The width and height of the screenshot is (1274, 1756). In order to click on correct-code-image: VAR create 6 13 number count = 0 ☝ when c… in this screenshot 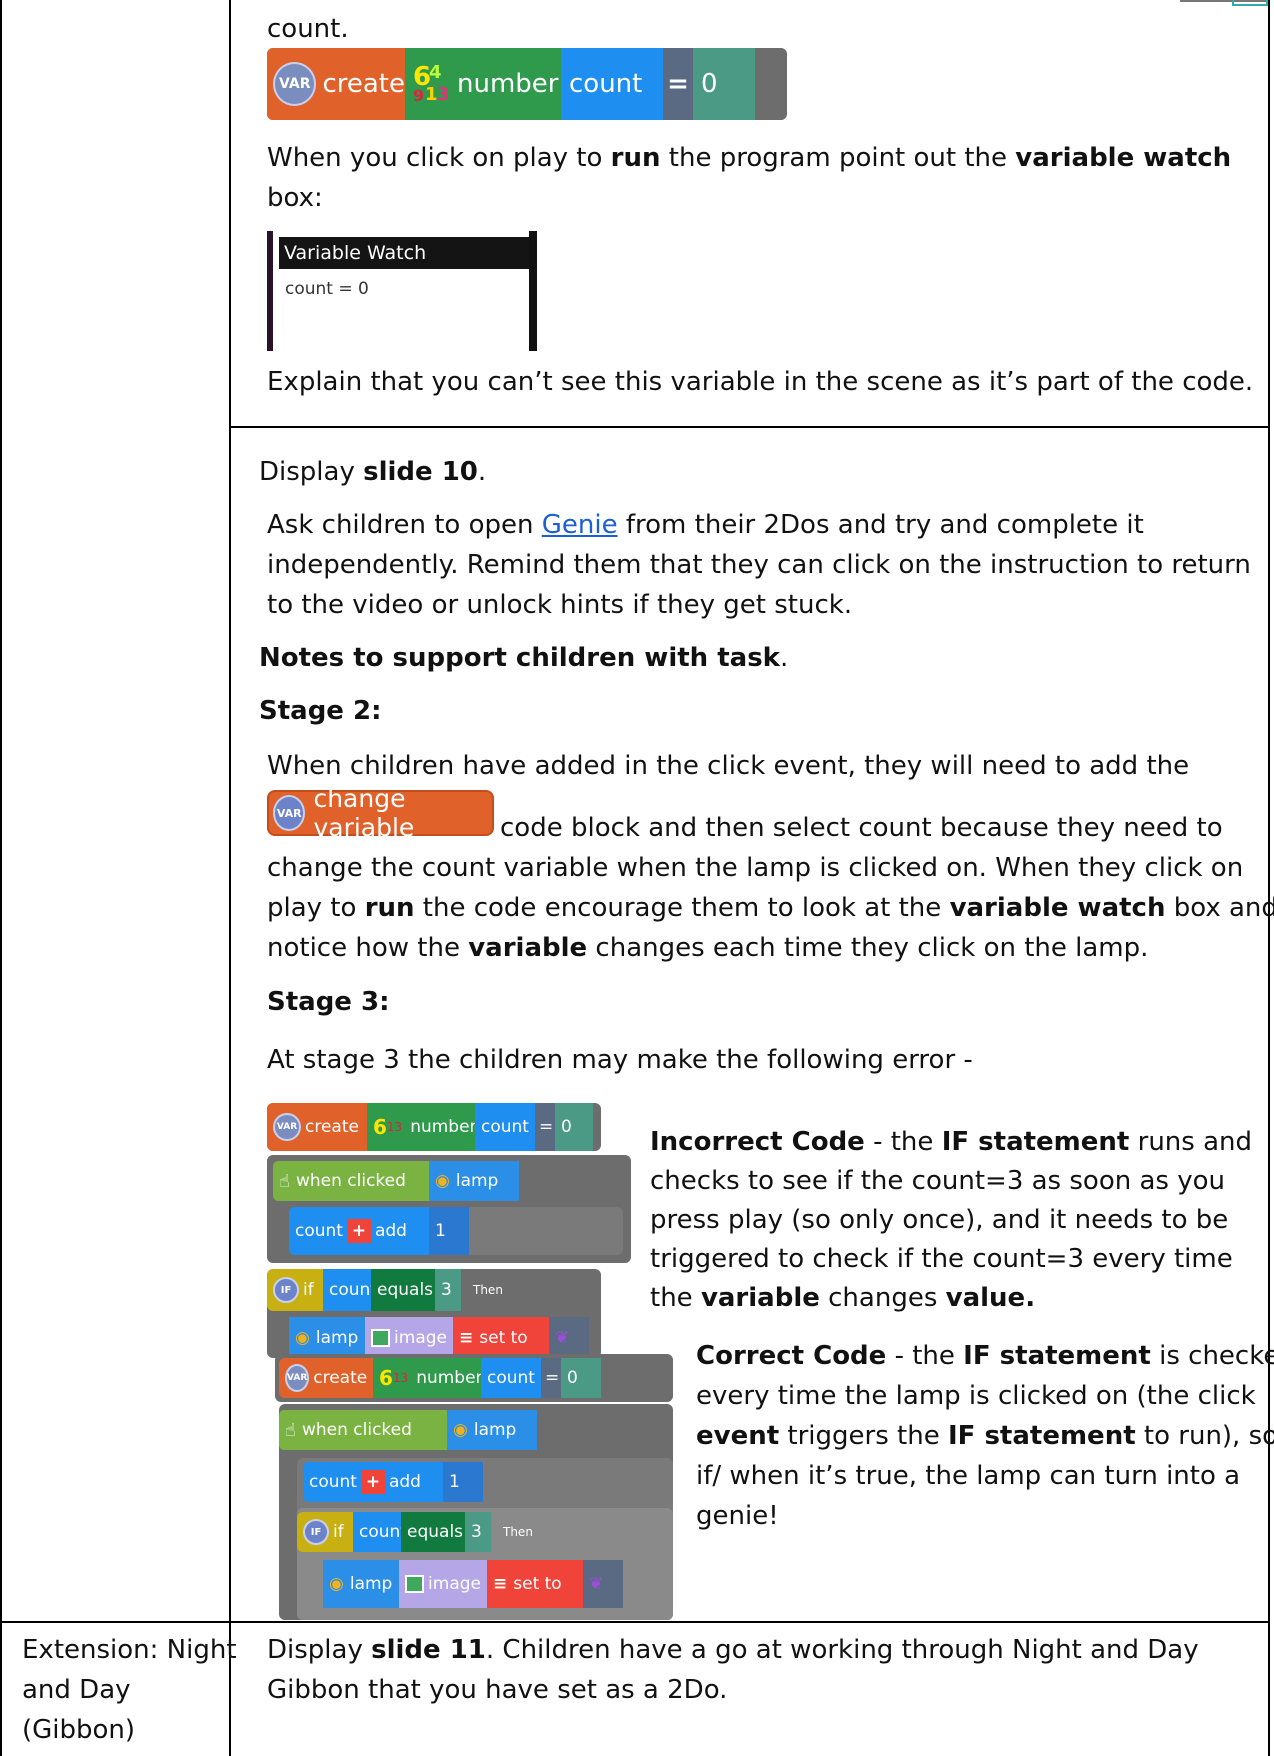, I will do `click(474, 1488)`.